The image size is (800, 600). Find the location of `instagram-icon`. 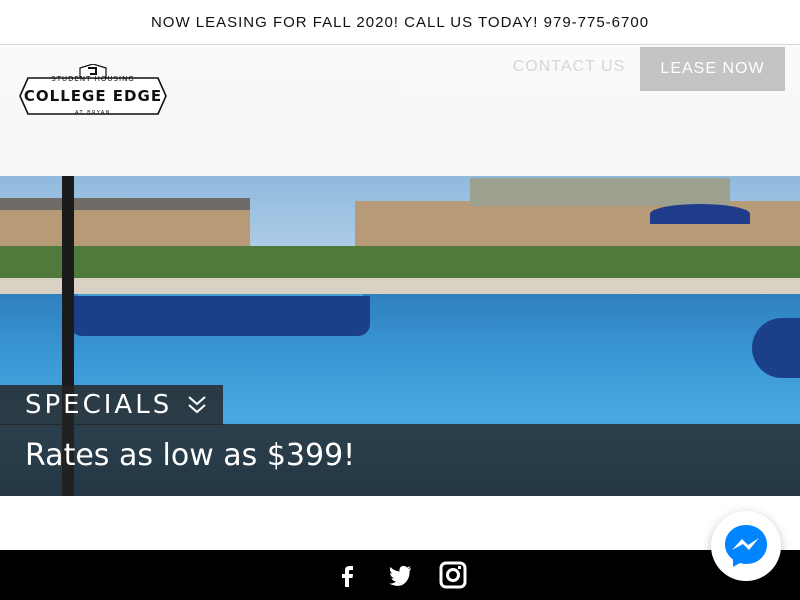

instagram-icon is located at coordinates (453, 575).